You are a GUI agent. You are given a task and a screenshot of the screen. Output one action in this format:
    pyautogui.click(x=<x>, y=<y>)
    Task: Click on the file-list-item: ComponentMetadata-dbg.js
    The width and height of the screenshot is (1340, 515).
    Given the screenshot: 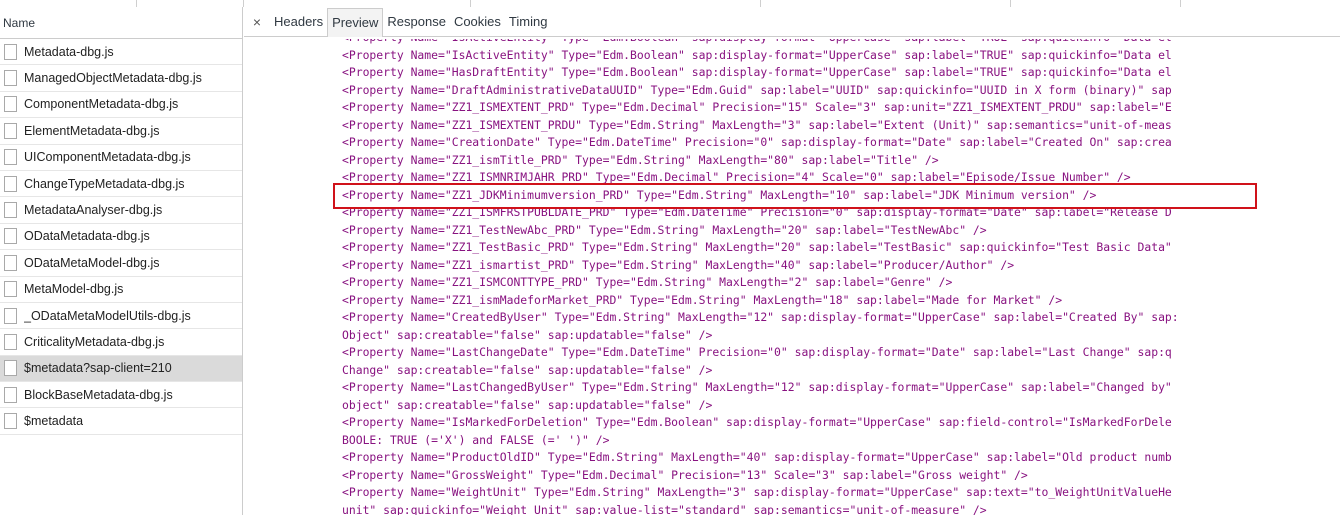 What is the action you would take?
    pyautogui.click(x=121, y=105)
    